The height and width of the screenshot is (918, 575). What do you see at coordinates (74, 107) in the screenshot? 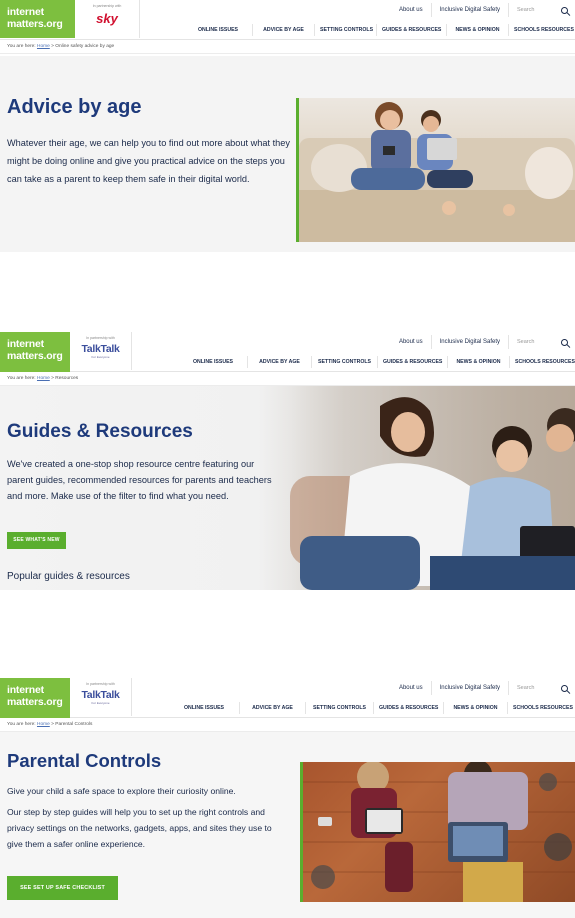
I see `page-title: Advice by age` at bounding box center [74, 107].